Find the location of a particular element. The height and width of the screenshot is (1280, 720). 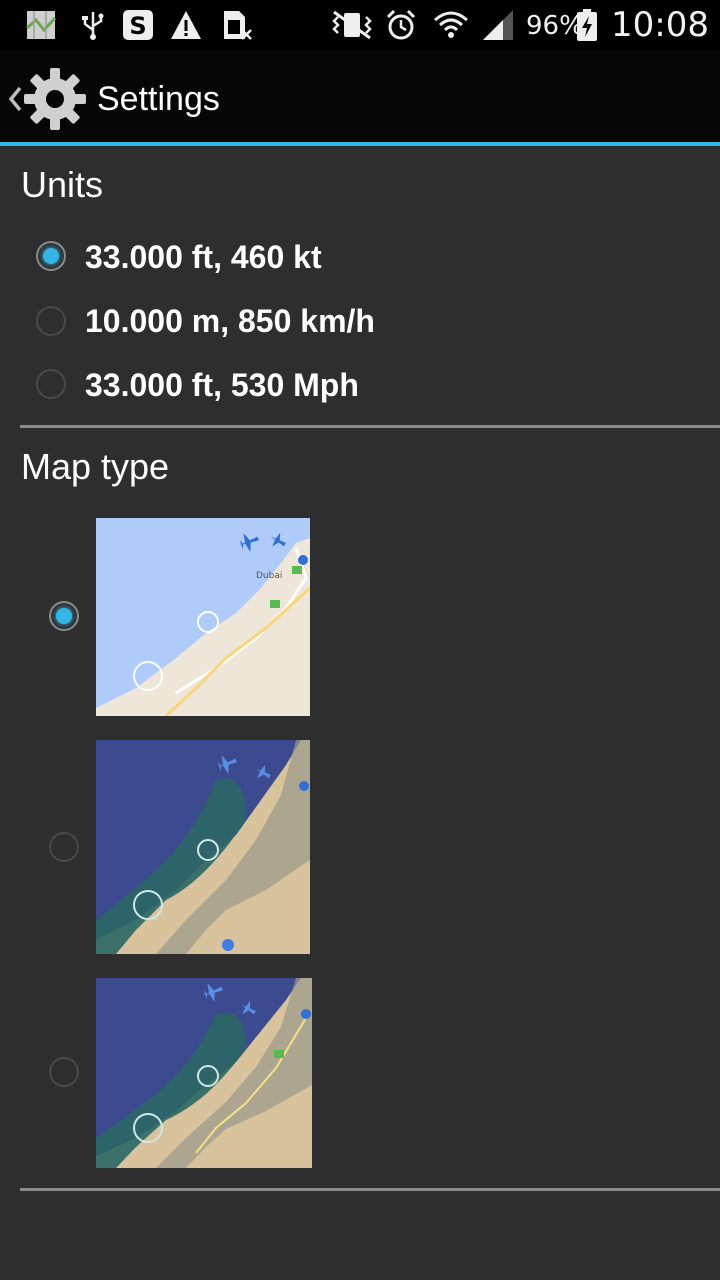

map-type-header: Map type is located at coordinates (95, 466).